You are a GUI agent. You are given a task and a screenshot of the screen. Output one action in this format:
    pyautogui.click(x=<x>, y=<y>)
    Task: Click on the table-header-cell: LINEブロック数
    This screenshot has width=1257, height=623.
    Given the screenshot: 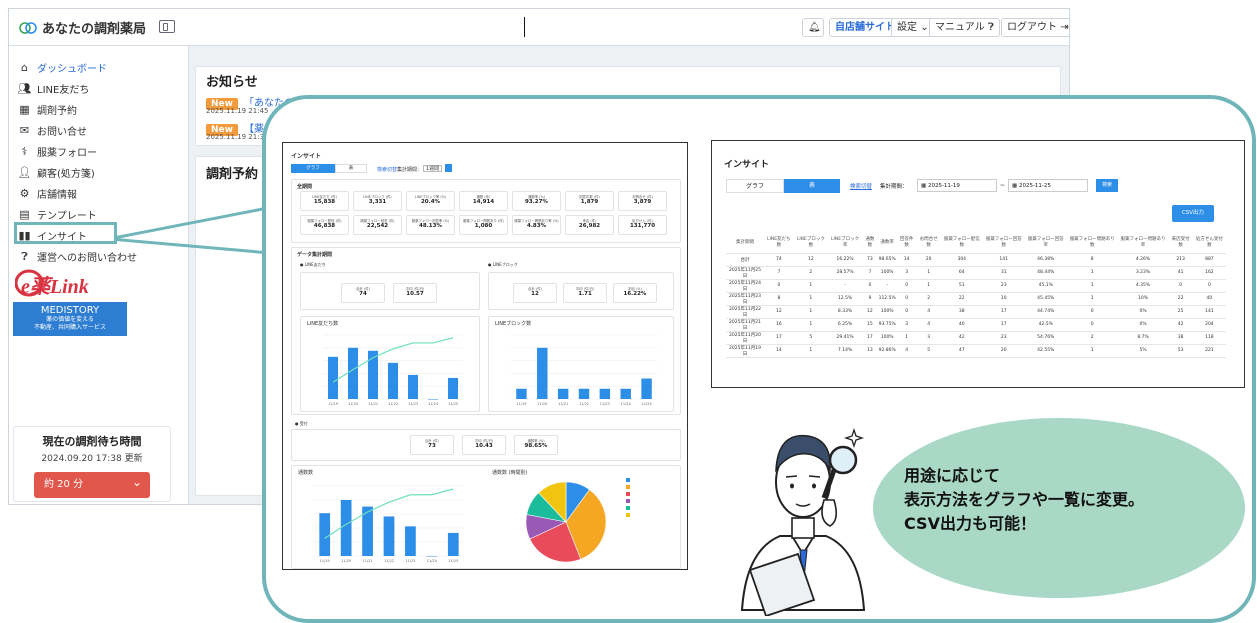 What is the action you would take?
    pyautogui.click(x=810, y=242)
    